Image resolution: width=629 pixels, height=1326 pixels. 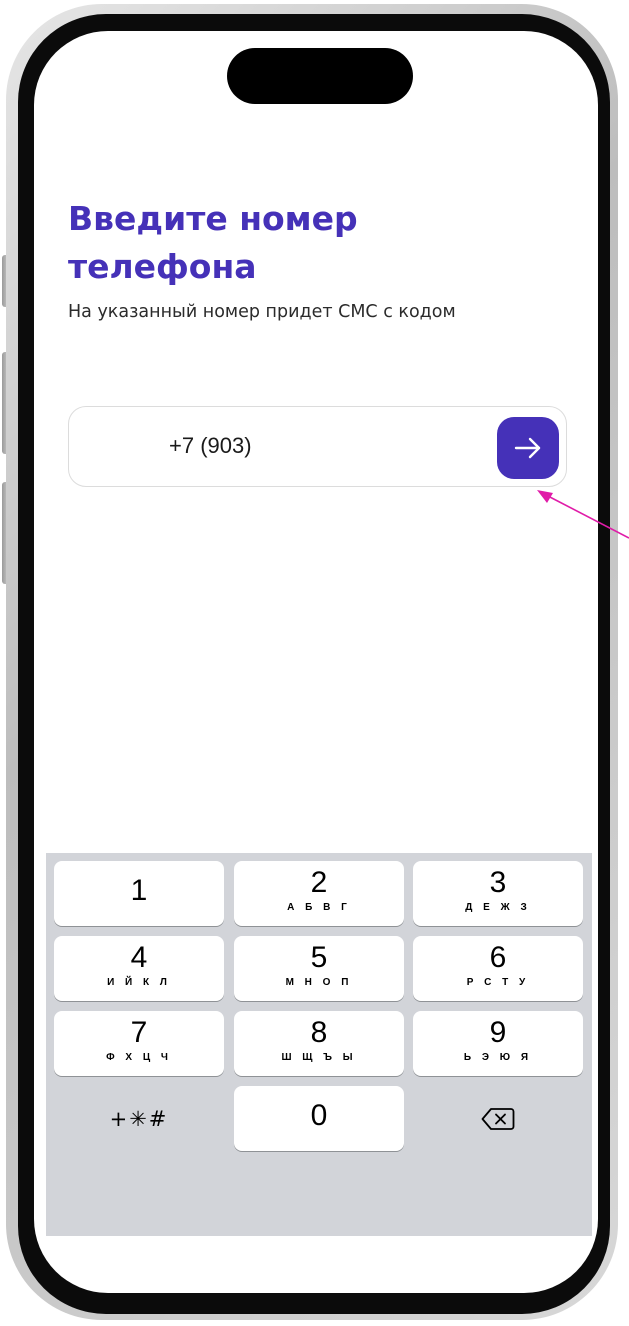 What do you see at coordinates (139, 982) in the screenshot?
I see `key-letters: И Й К Л` at bounding box center [139, 982].